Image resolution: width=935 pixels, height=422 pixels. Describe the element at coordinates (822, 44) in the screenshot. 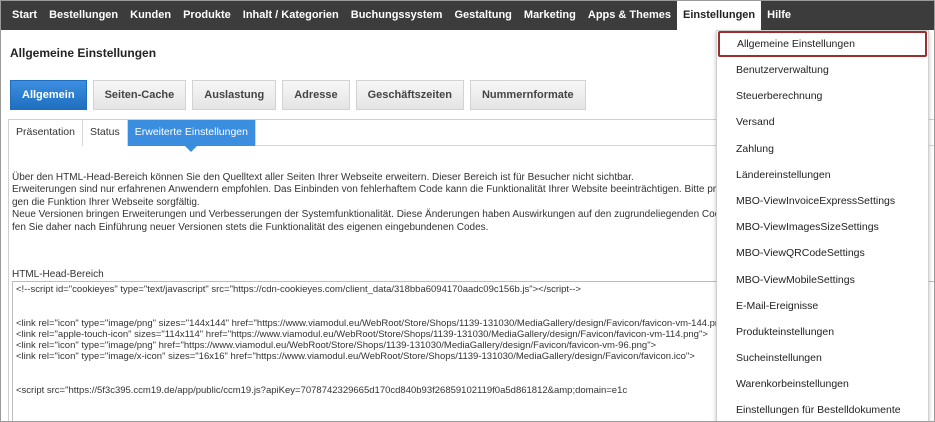

I see `menu-item-allgemeine-einstellungen: Allgemeine Einstellungen` at that location.